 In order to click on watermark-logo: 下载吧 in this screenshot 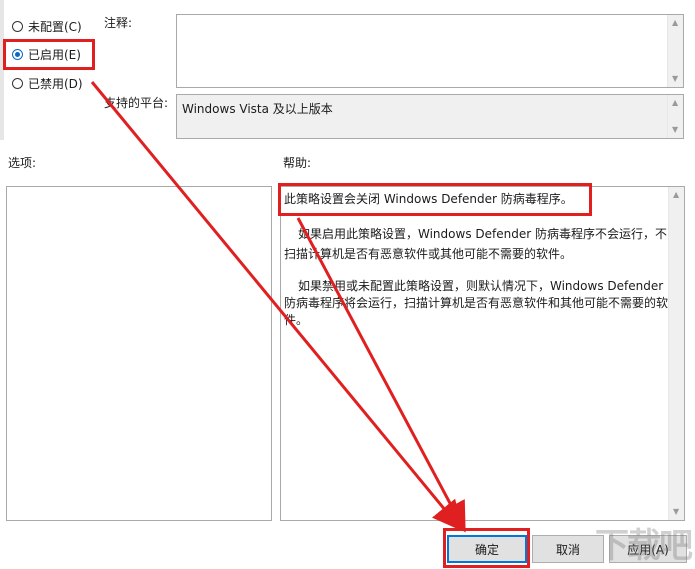, I will do `click(644, 546)`.